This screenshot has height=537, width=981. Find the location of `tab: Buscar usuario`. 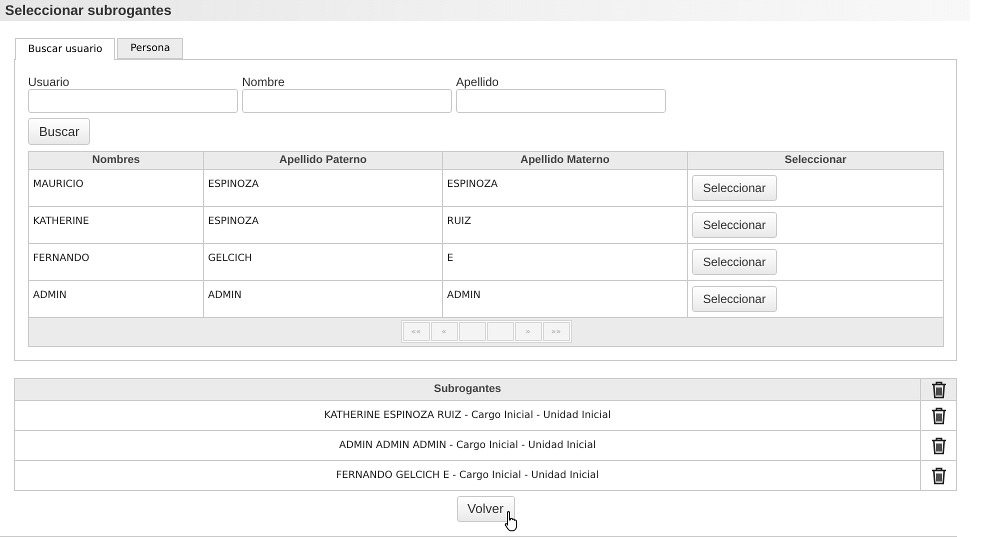

tab: Buscar usuario is located at coordinates (65, 49).